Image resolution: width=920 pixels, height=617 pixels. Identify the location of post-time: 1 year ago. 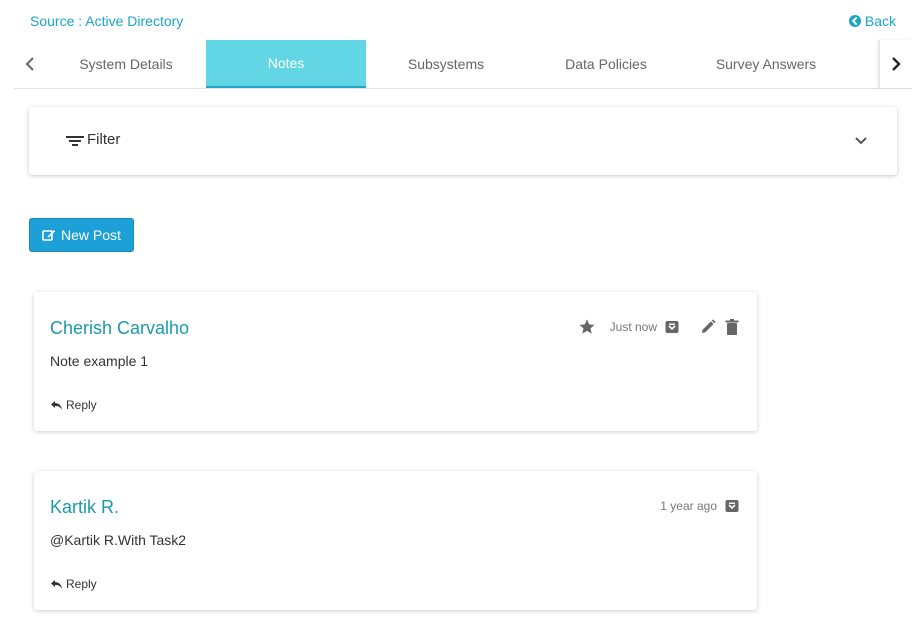
(688, 506).